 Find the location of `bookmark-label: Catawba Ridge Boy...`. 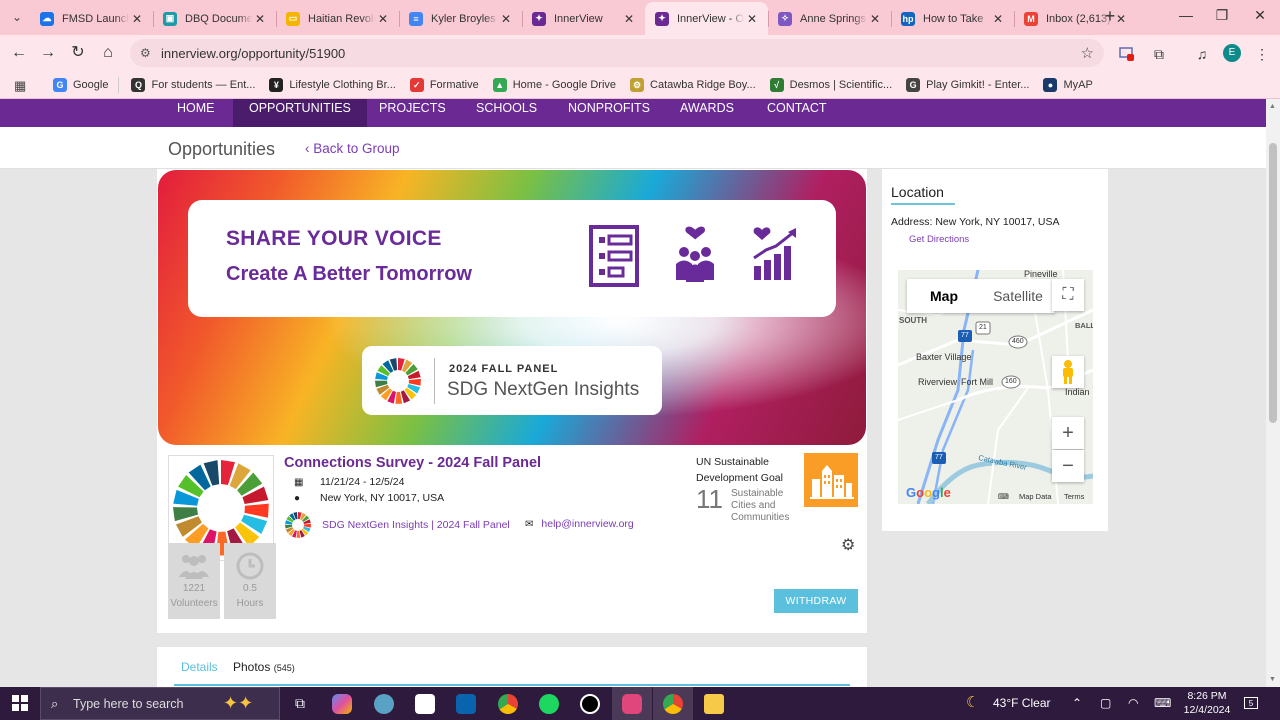

bookmark-label: Catawba Ridge Boy... is located at coordinates (703, 85).